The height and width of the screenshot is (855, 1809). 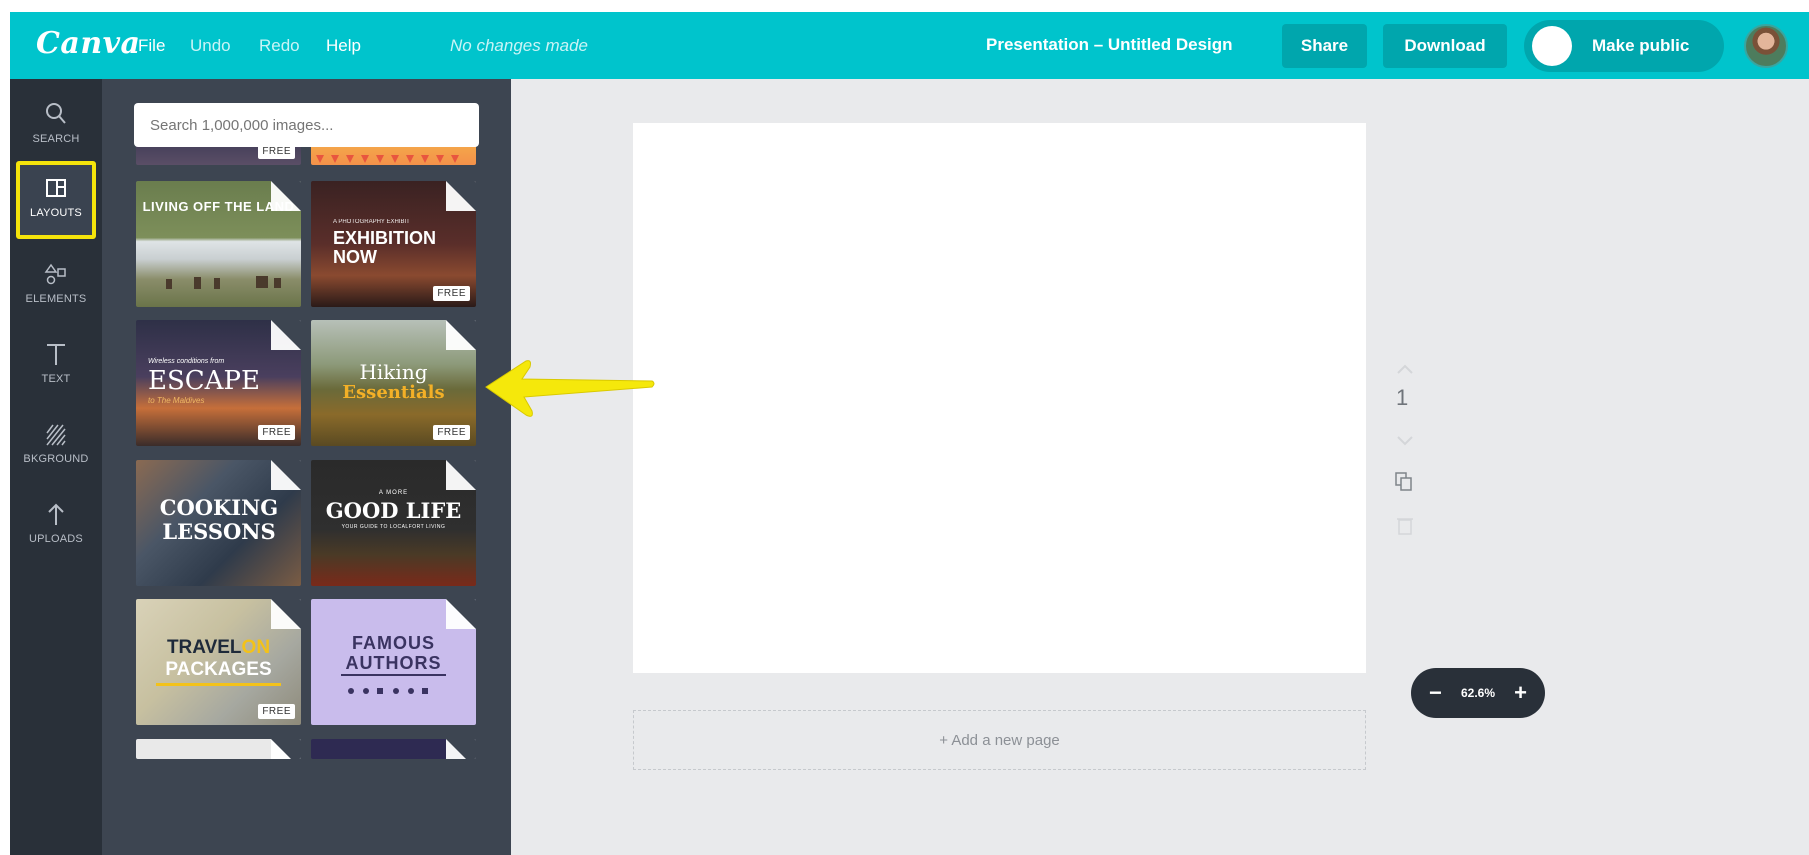 I want to click on layout-title: GOOD LIFE, so click(x=393, y=510).